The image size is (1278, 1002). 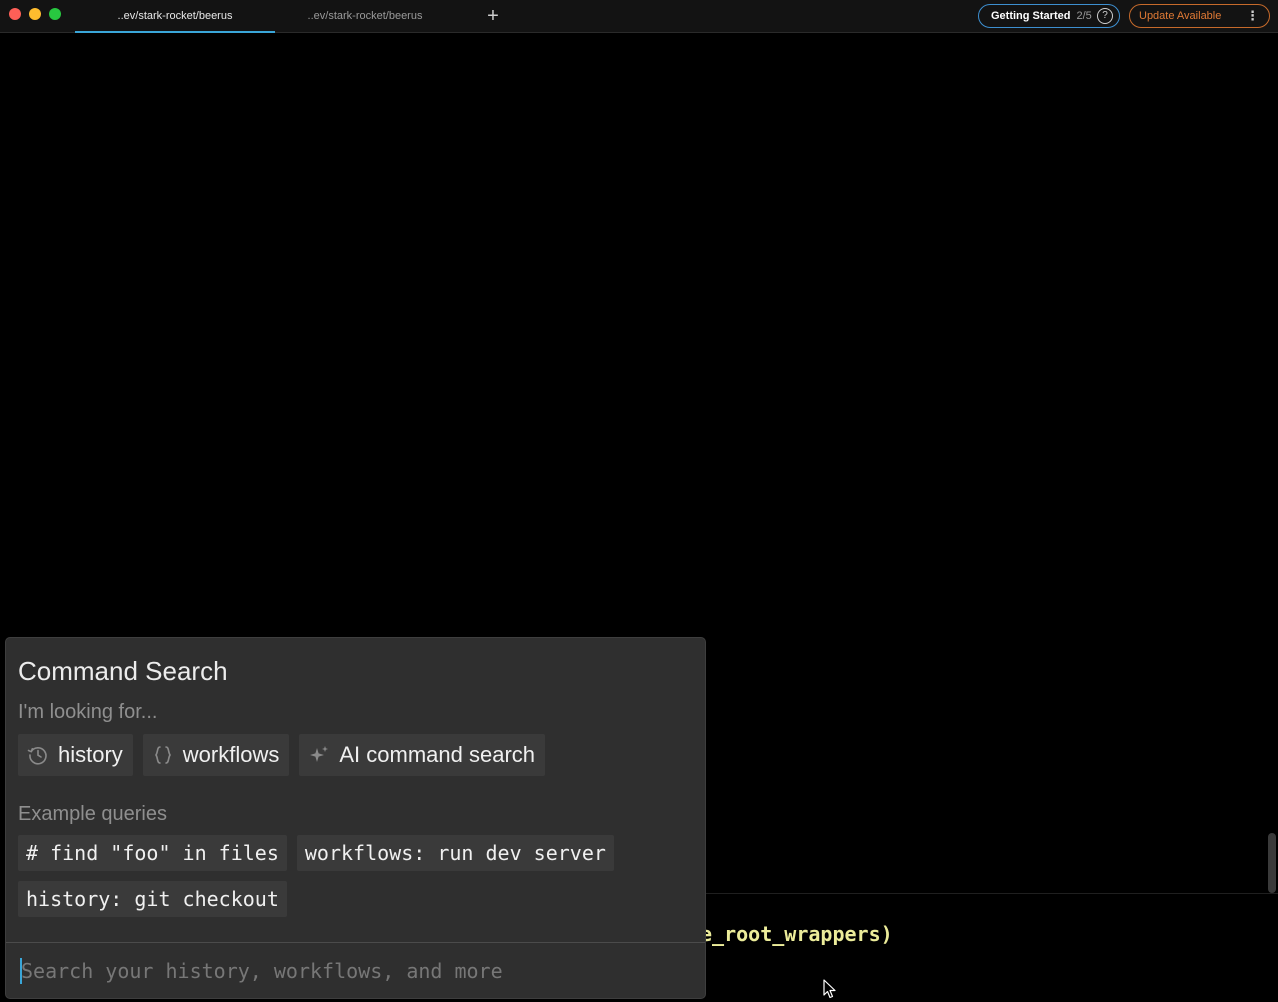 I want to click on clock-history-icon, so click(x=37, y=756).